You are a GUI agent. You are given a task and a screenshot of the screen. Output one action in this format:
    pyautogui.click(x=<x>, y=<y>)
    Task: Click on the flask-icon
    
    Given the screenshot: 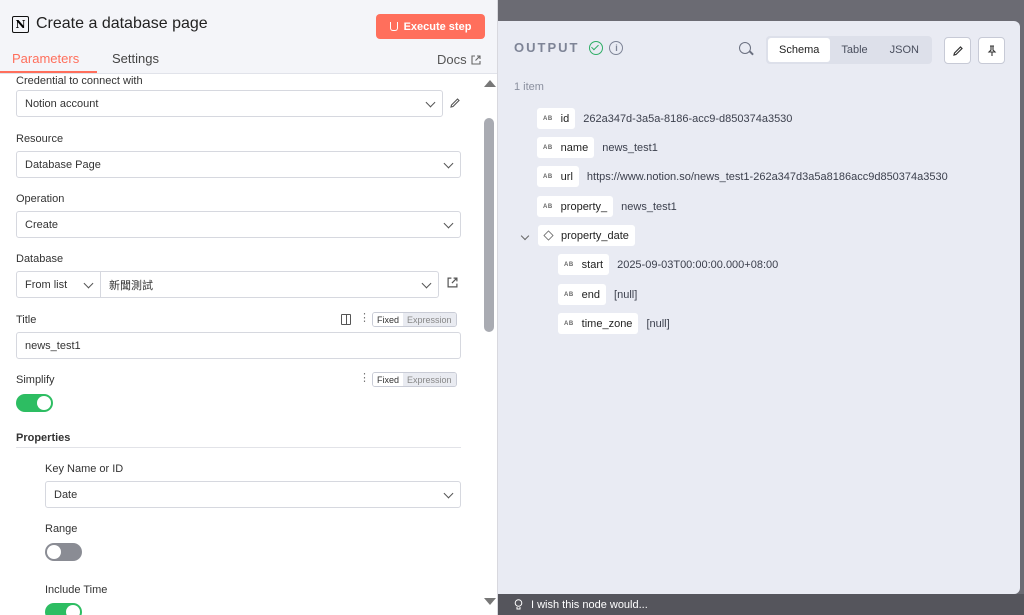 What is the action you would take?
    pyautogui.click(x=393, y=26)
    